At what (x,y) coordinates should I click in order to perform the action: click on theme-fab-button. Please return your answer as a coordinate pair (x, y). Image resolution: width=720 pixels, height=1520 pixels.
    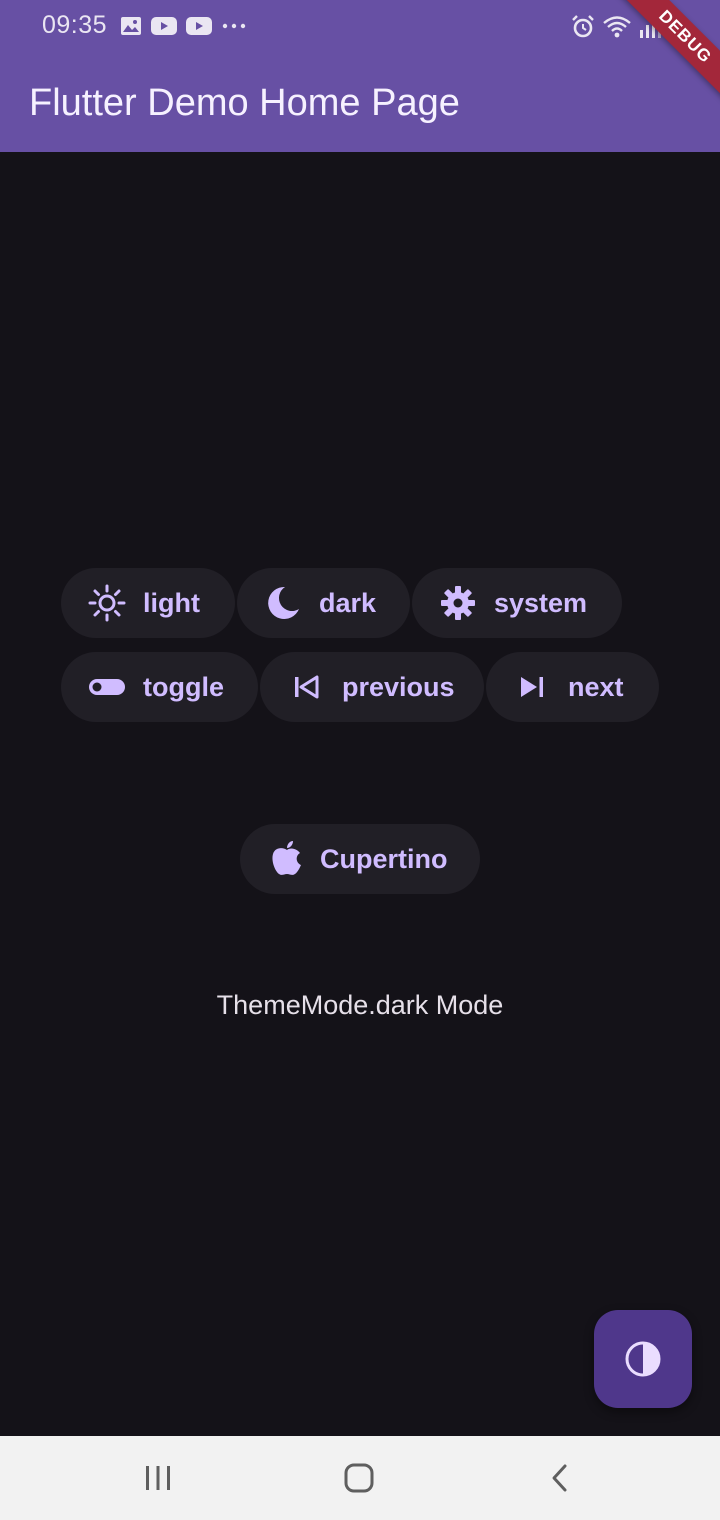
    Looking at the image, I should click on (643, 1359).